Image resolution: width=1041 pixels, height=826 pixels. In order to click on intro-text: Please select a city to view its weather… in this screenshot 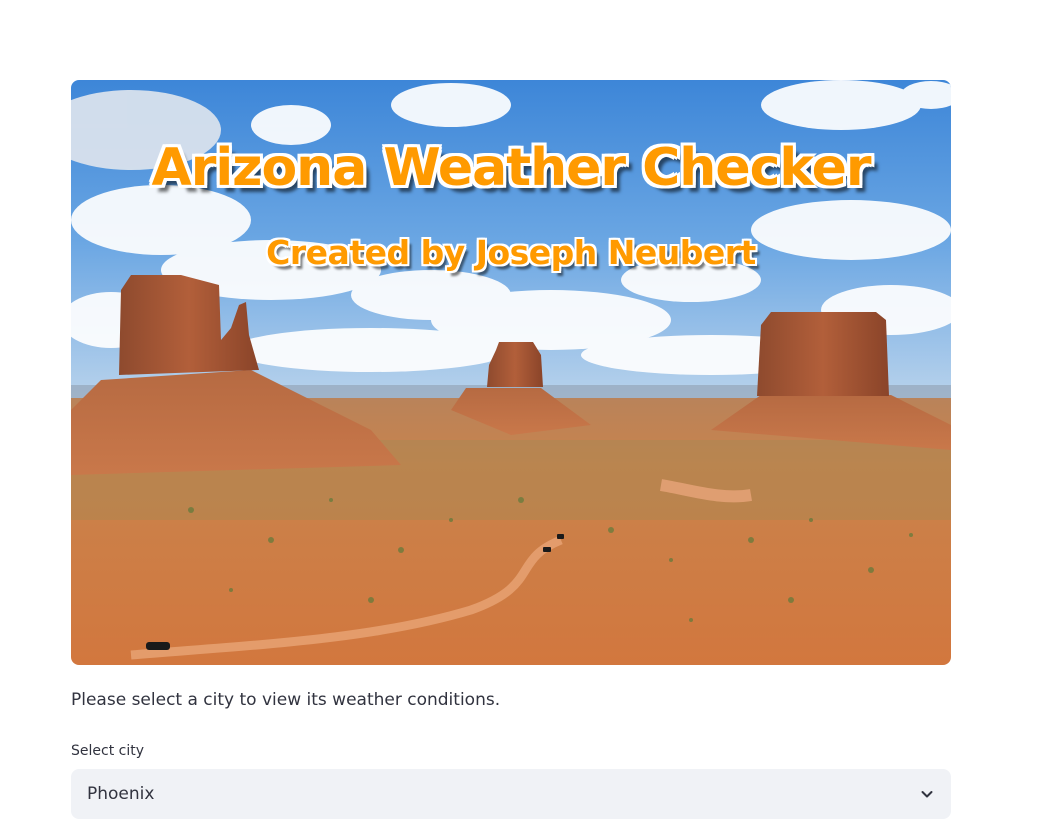, I will do `click(286, 700)`.